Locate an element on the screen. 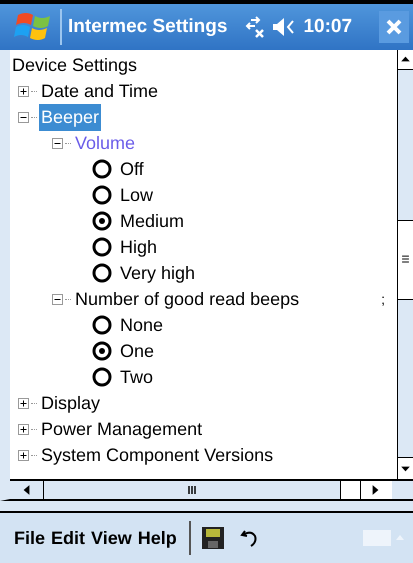 This screenshot has height=563, width=413. option-label: High is located at coordinates (139, 247).